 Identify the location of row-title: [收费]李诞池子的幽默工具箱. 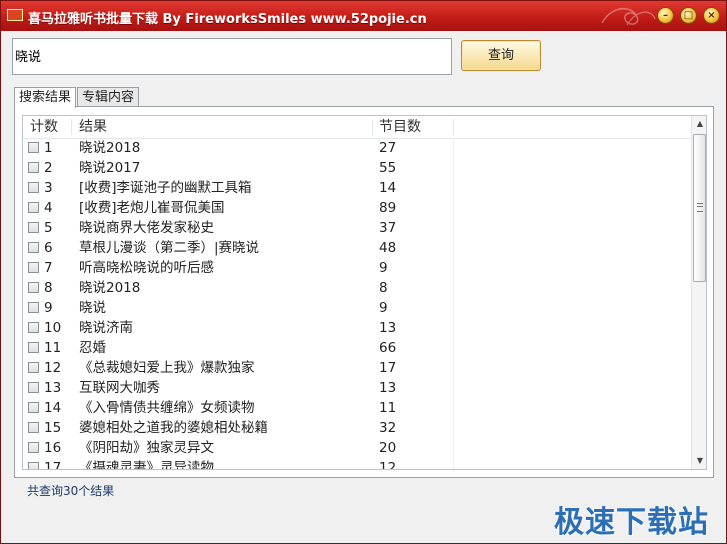
(165, 188).